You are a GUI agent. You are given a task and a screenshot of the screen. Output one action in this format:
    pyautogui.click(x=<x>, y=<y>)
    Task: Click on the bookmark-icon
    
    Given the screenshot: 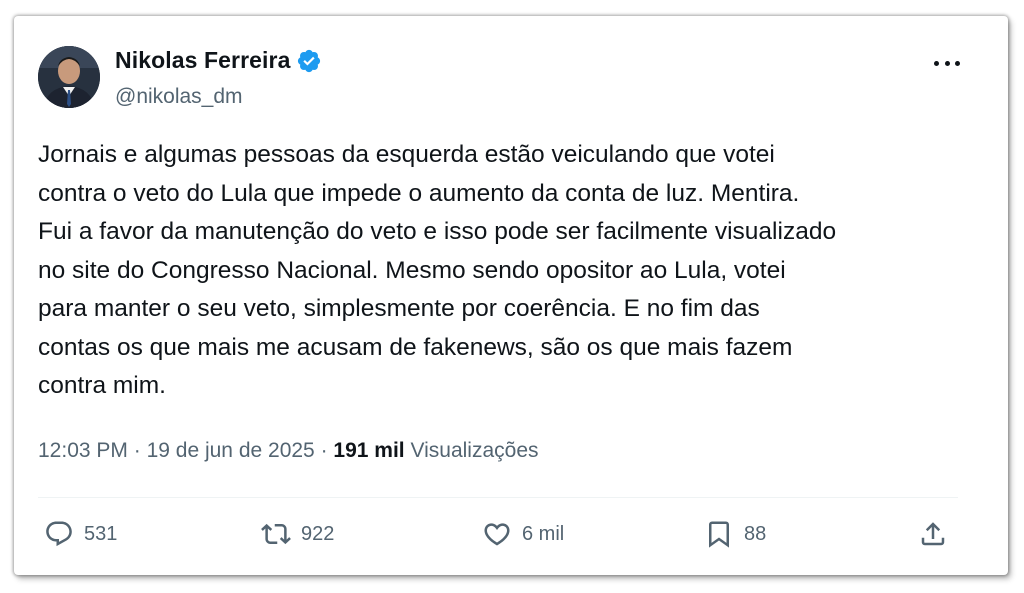 What is the action you would take?
    pyautogui.click(x=719, y=534)
    